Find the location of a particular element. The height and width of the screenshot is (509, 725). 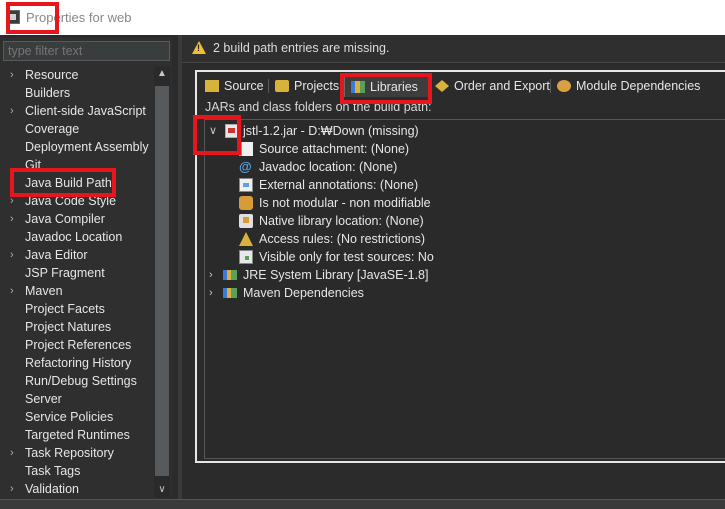

sidebar-item-targeted-runtimes: Targeted Runtimes is located at coordinates (77, 435).